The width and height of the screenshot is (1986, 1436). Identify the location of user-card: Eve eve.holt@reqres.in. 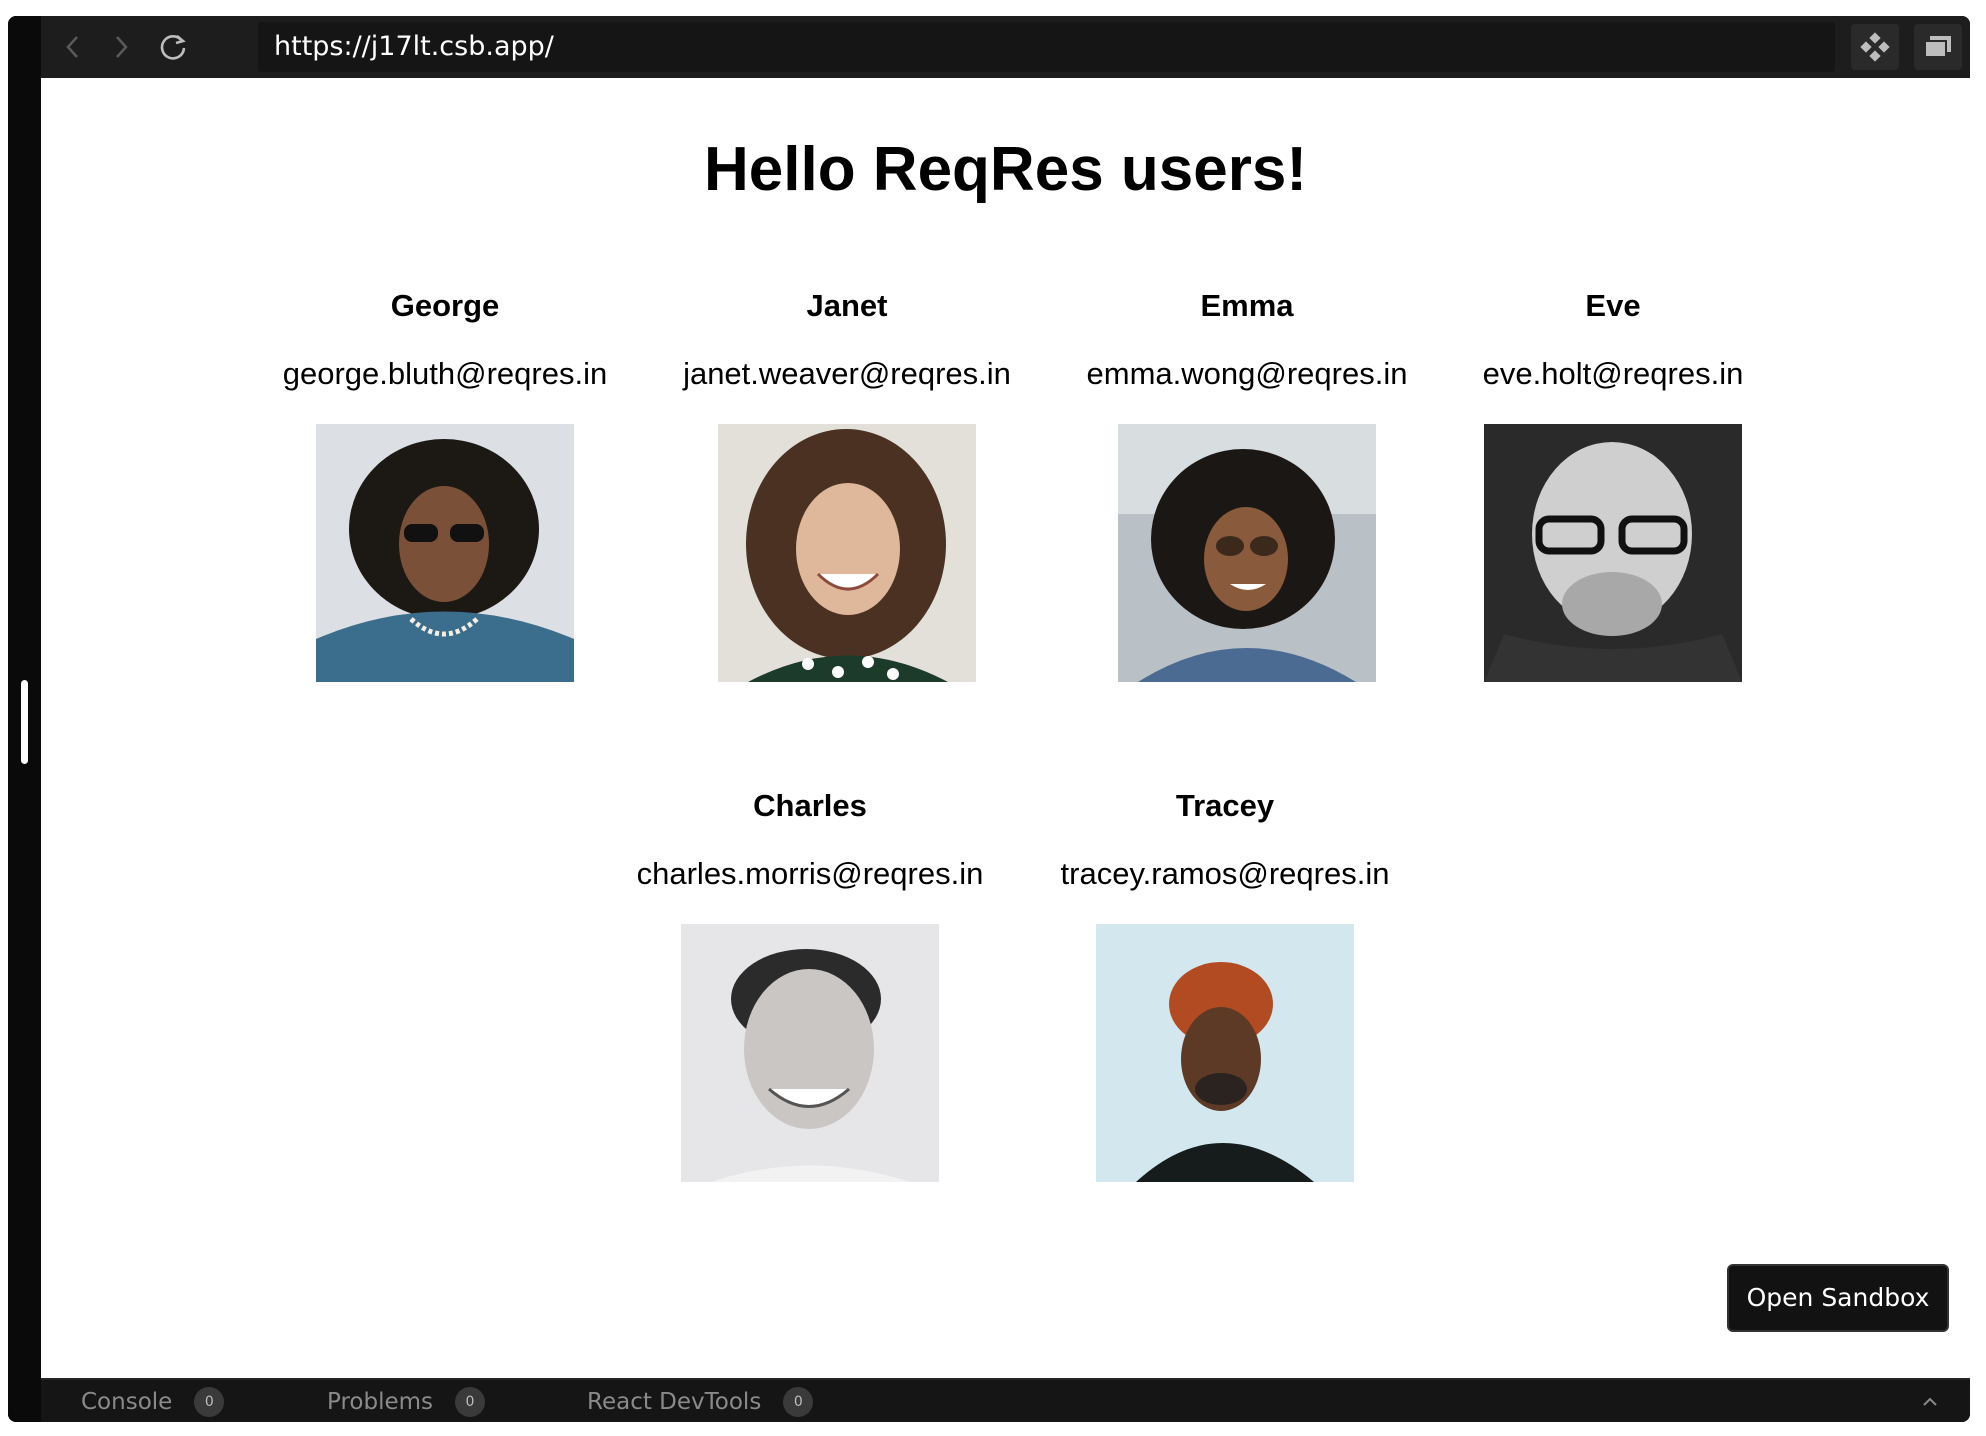
(1613, 484).